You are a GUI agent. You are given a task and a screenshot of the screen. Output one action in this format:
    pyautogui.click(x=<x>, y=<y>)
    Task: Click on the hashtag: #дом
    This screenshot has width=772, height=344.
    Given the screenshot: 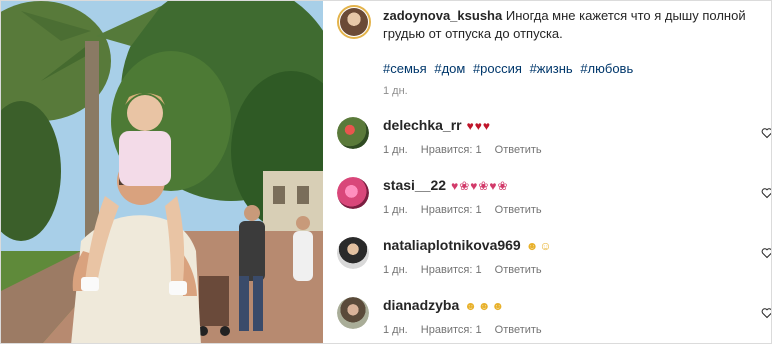 What is the action you would take?
    pyautogui.click(x=449, y=68)
    